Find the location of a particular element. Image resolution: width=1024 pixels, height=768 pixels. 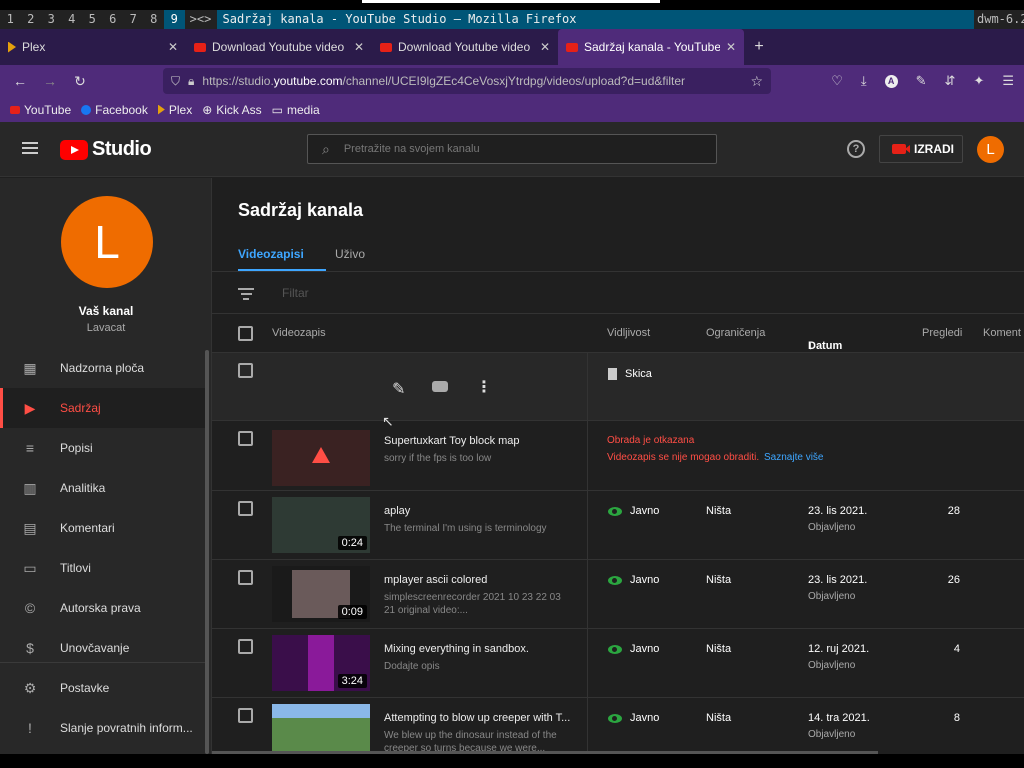

search-box: ⌕ is located at coordinates (512, 149).